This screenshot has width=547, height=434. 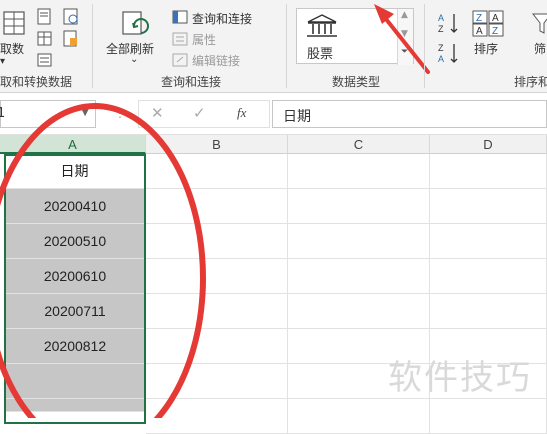 I want to click on chevron-down-icon: ⌄, so click(x=134, y=59).